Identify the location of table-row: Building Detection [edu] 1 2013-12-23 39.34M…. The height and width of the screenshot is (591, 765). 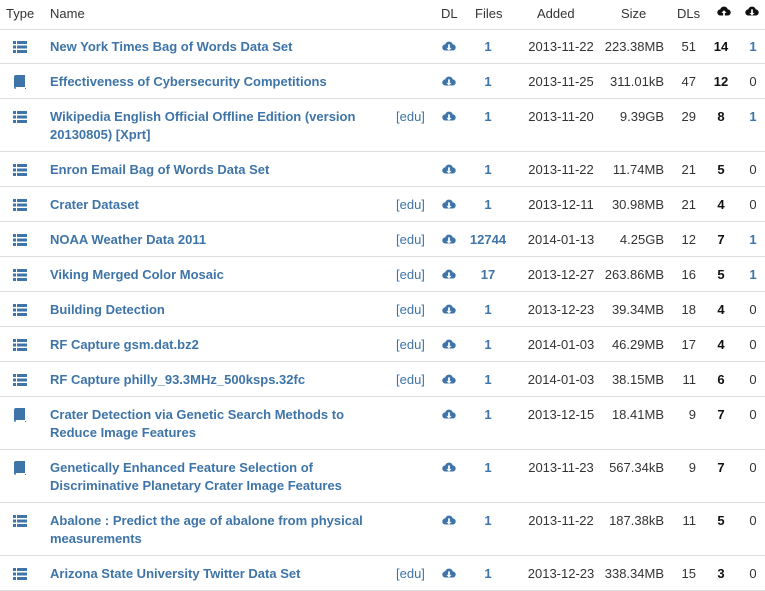
(382, 309).